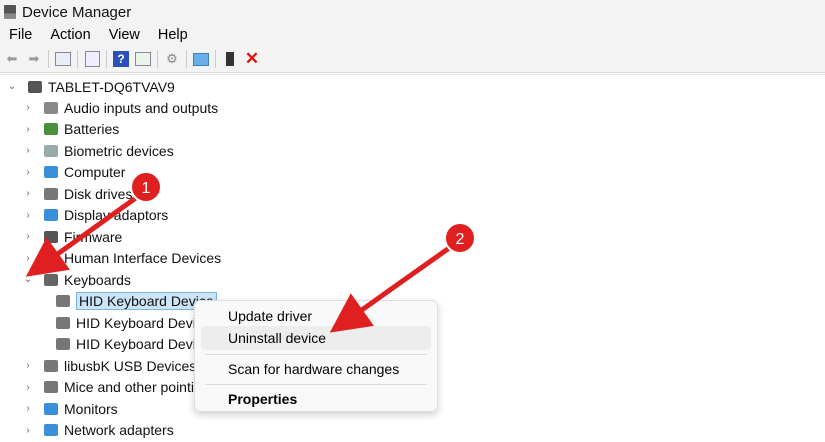  Describe the element at coordinates (146, 188) in the screenshot. I see `badge-1-label: 1` at that location.